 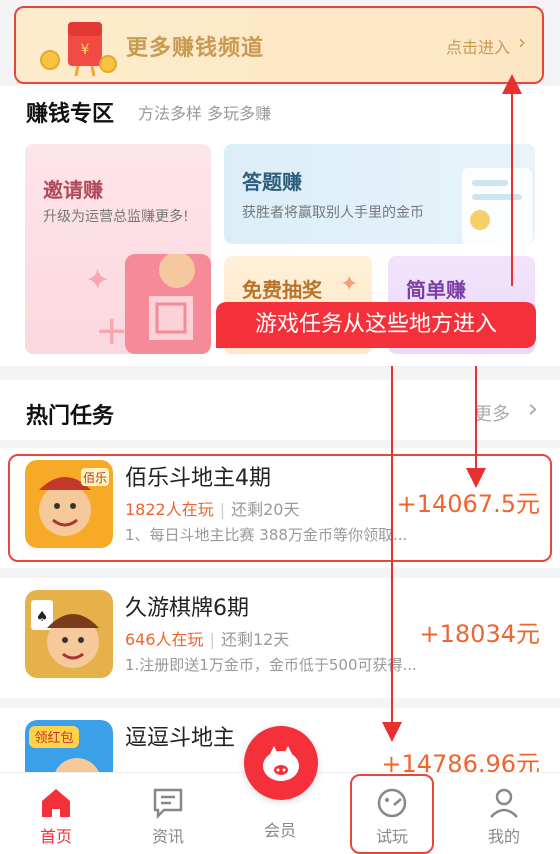 I want to click on task-reward: +18034元, so click(x=479, y=634).